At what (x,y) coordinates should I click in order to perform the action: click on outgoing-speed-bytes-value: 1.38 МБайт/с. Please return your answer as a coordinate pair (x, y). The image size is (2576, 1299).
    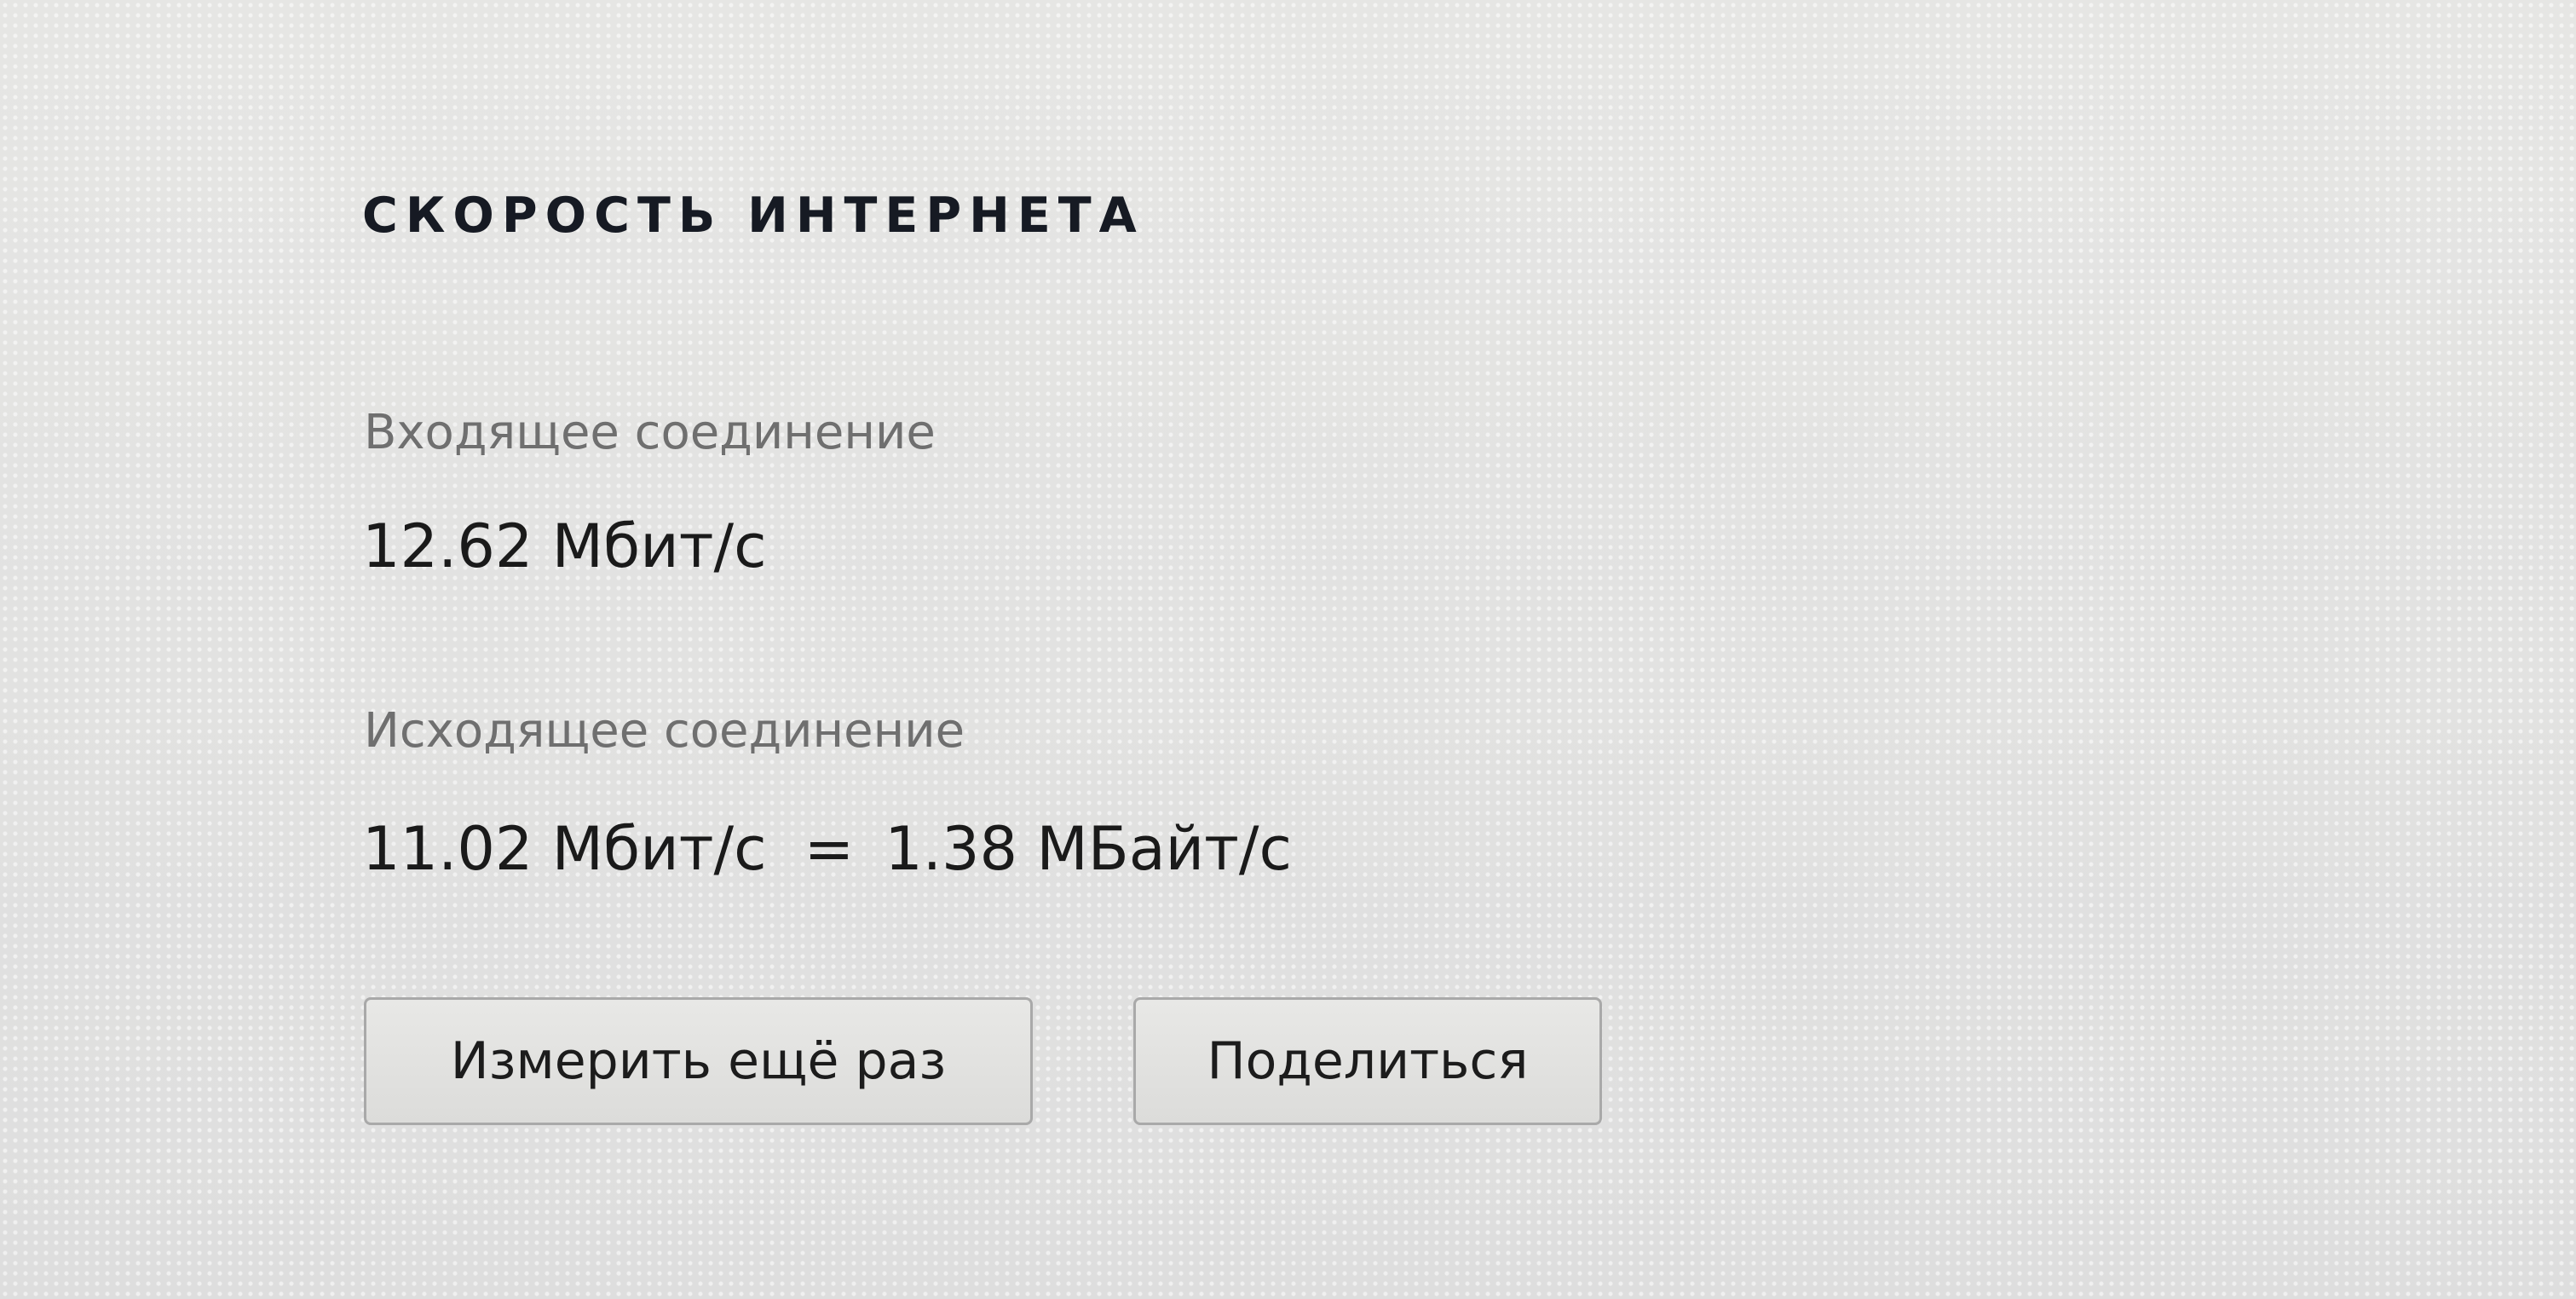
    Looking at the image, I should click on (1088, 849).